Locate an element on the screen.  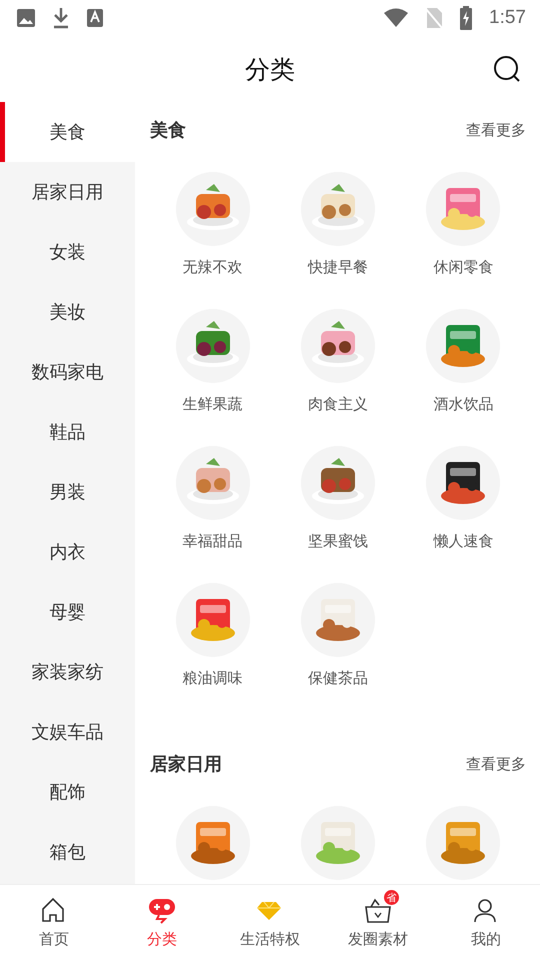
sidebar-item: 数码家电 is located at coordinates (67, 372).